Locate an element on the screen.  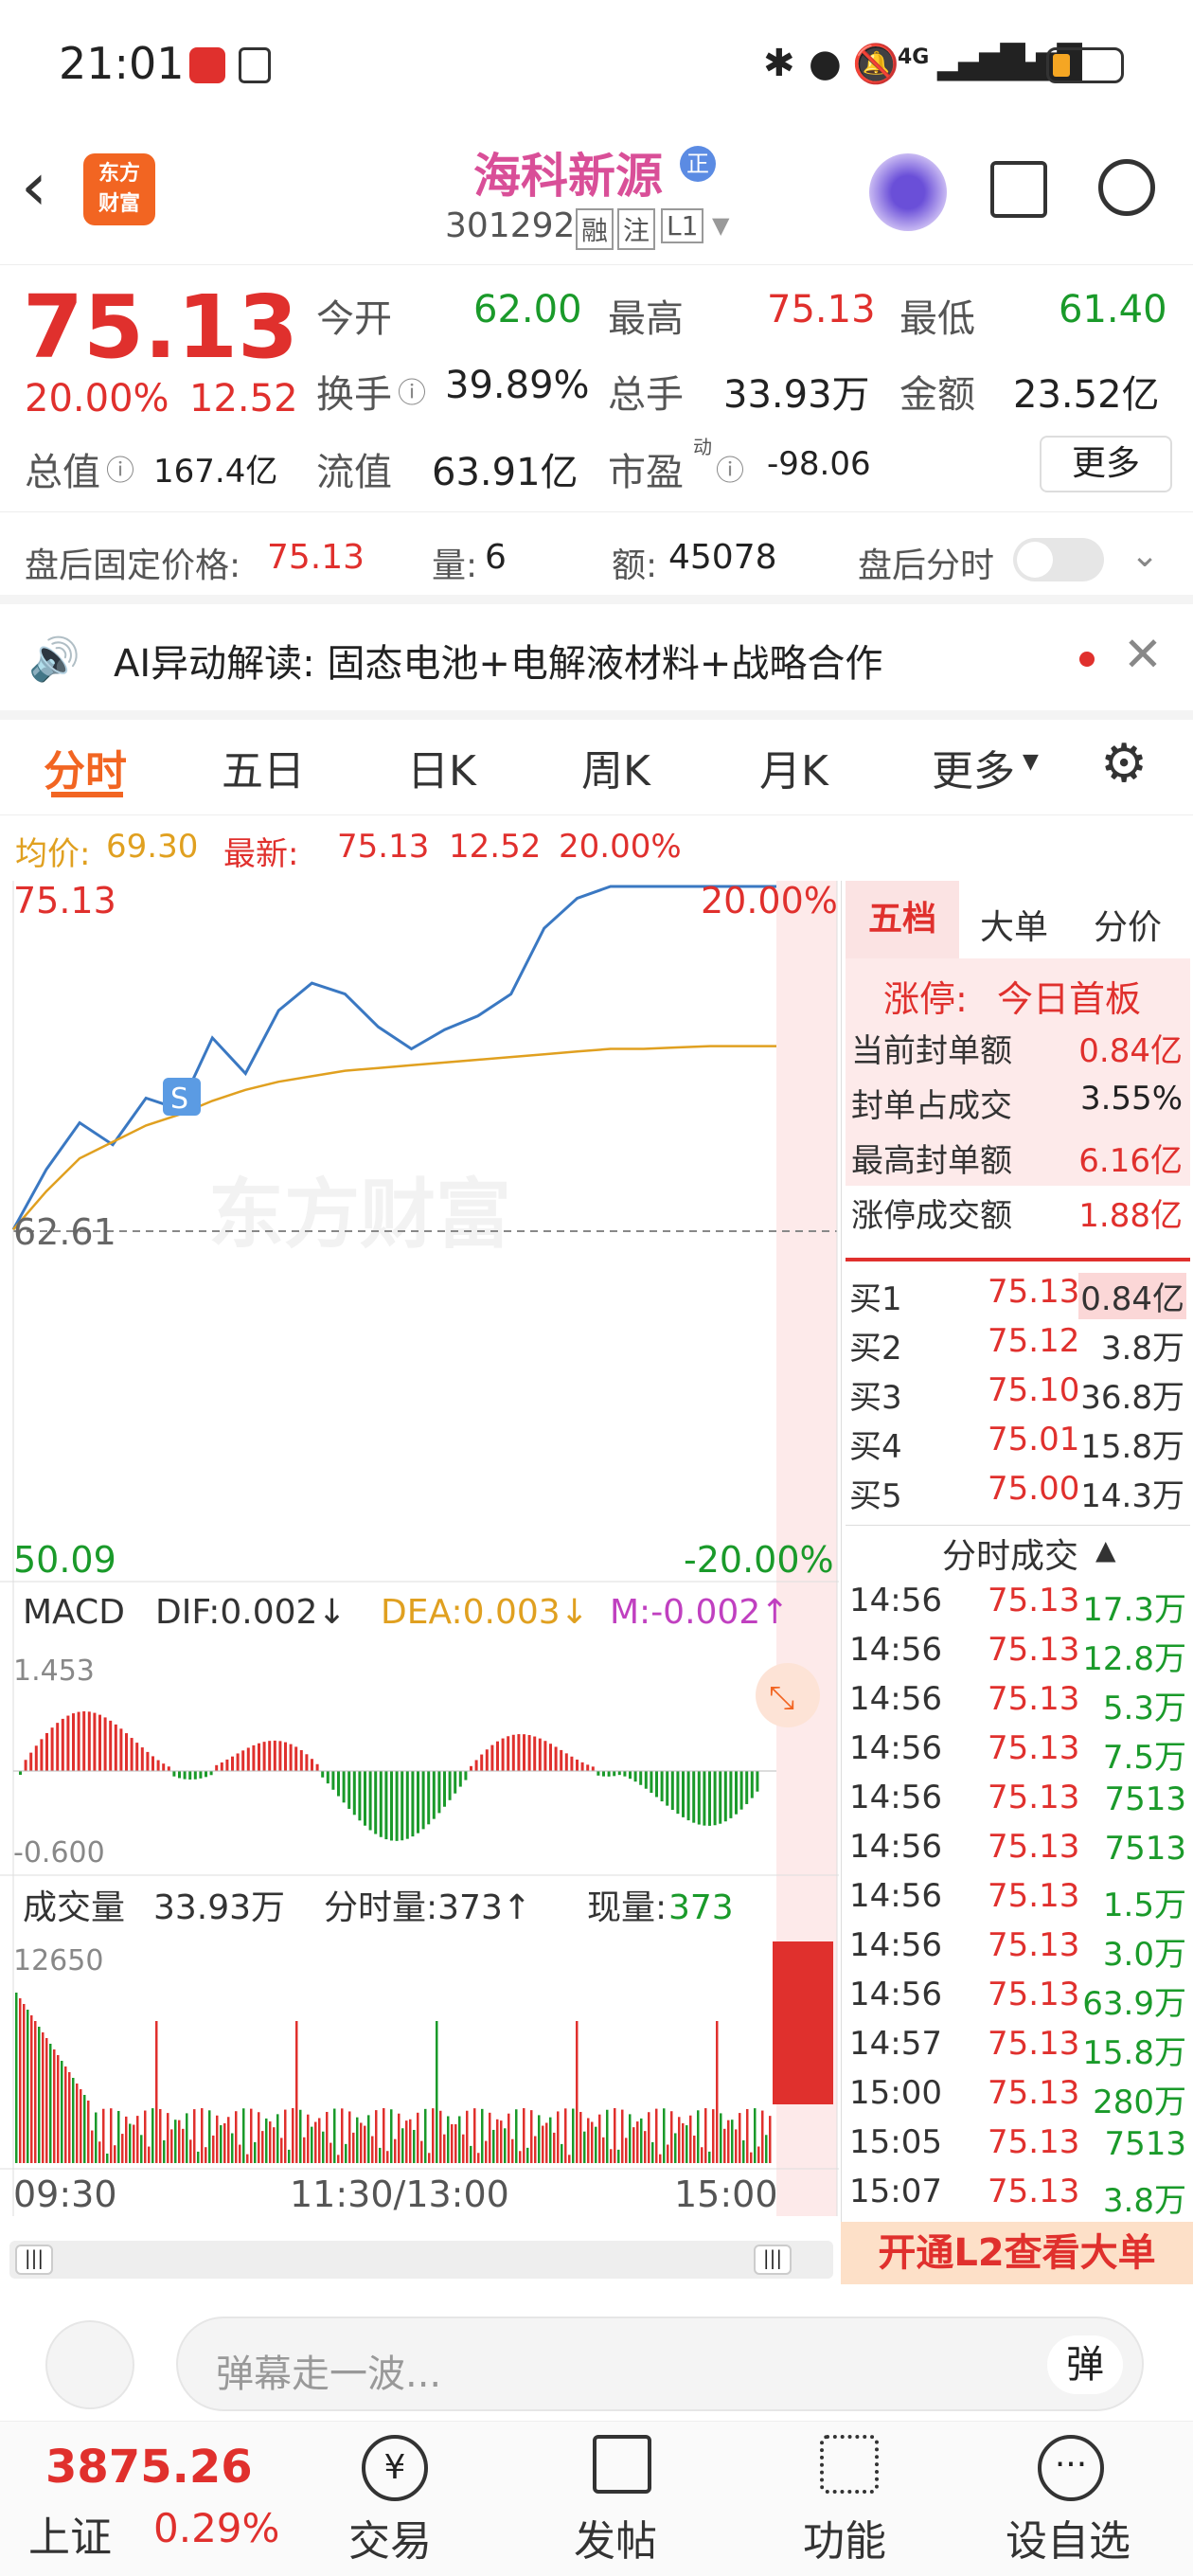
scroll-handle-left: ||| is located at coordinates (34, 2260).